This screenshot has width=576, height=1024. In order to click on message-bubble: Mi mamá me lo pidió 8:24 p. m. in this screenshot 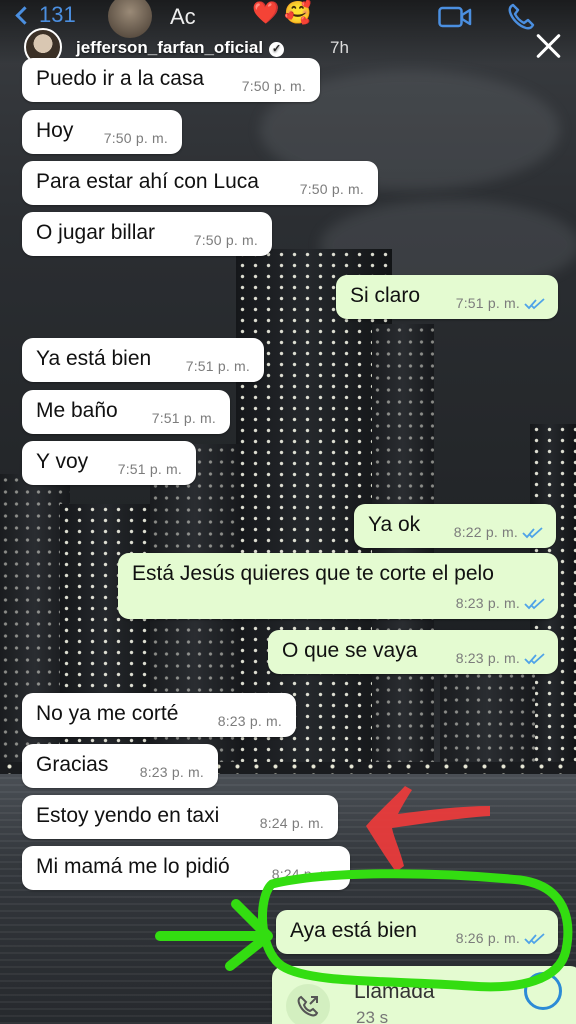, I will do `click(186, 868)`.